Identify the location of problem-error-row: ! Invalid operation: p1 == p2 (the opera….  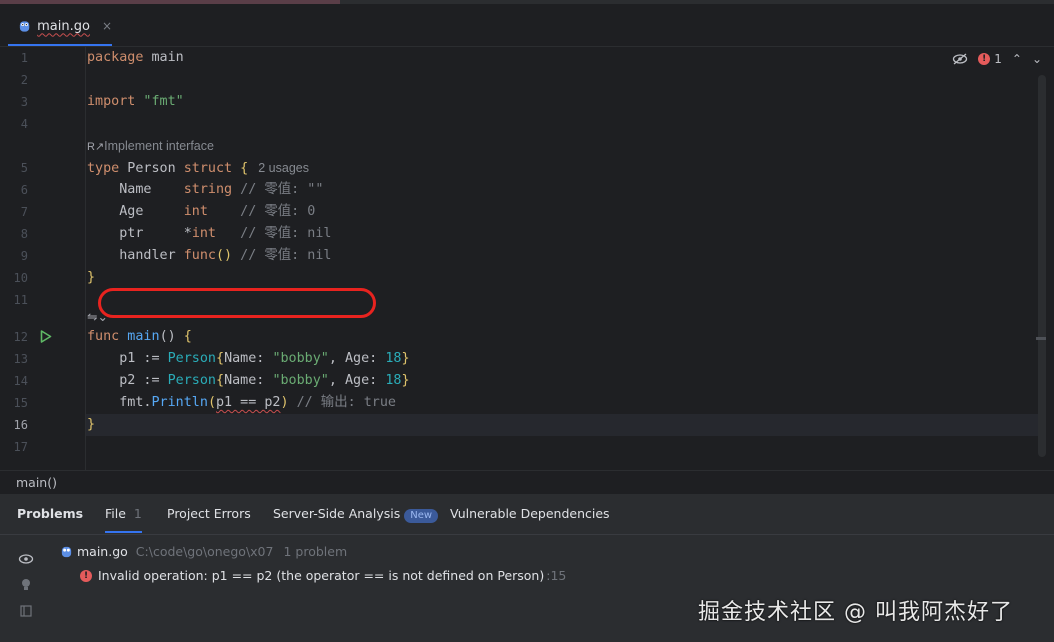
(323, 575).